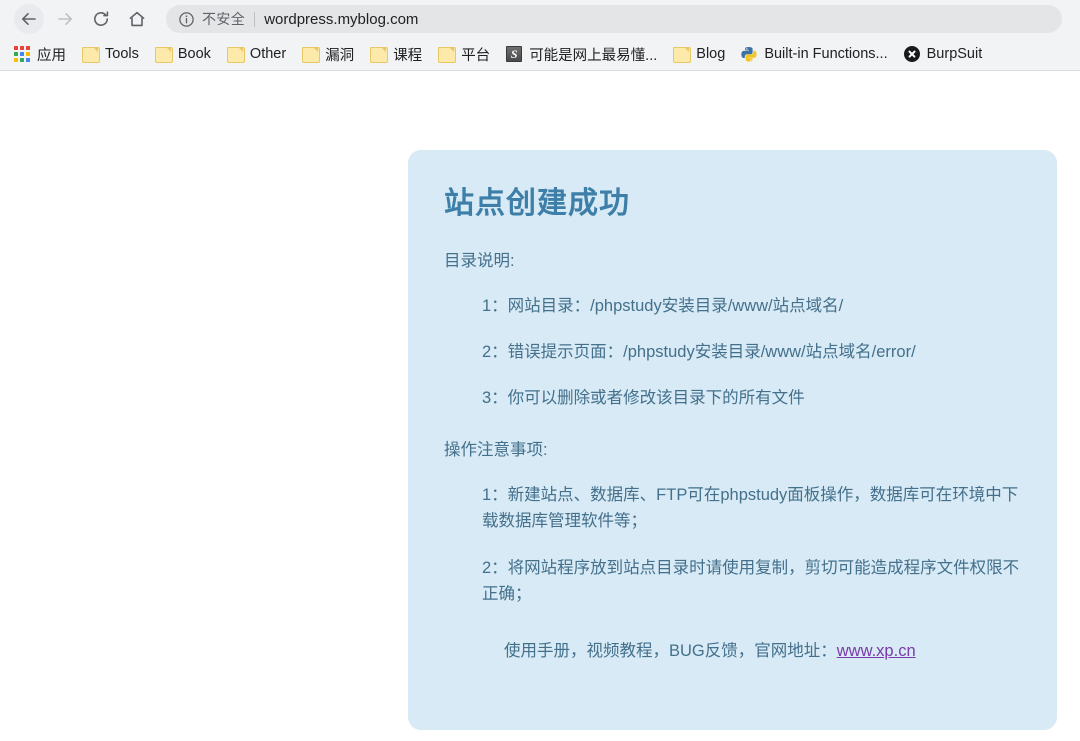 The image size is (1080, 741). What do you see at coordinates (51, 55) in the screenshot?
I see `bookmark-label: 应用` at bounding box center [51, 55].